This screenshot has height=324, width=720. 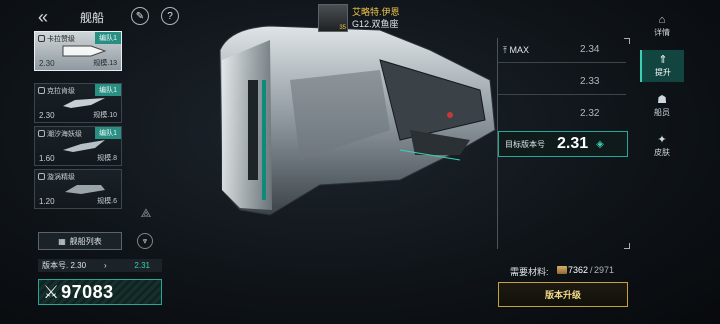 I want to click on commander-subtitle: G12.双鱼座, so click(x=375, y=24).